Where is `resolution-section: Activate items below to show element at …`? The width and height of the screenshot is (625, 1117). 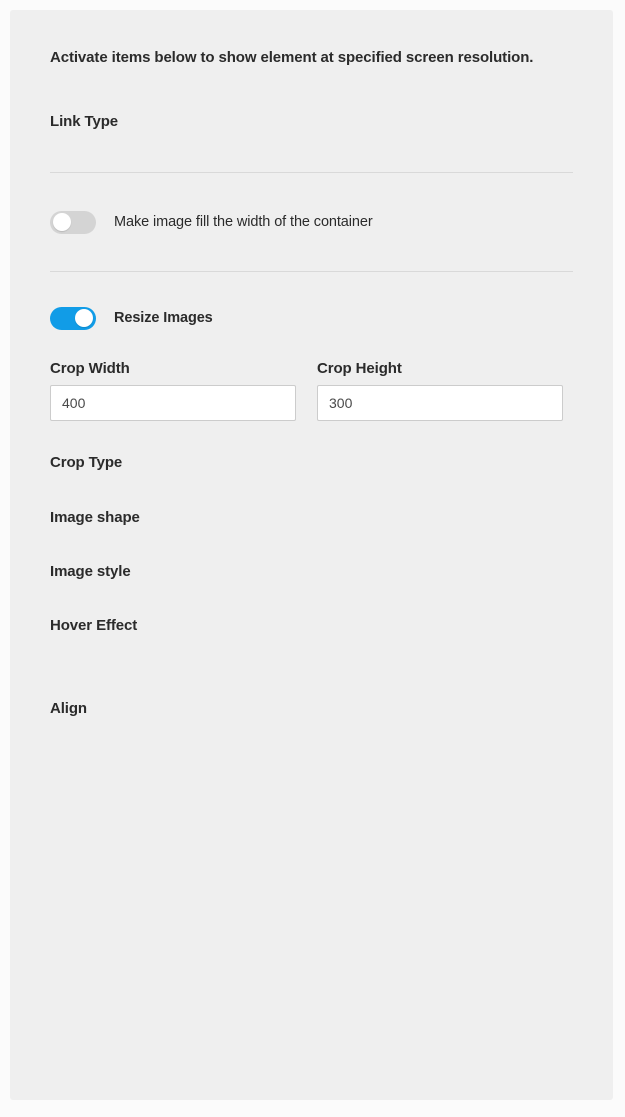
resolution-section: Activate items below to show element at … is located at coordinates (311, 65).